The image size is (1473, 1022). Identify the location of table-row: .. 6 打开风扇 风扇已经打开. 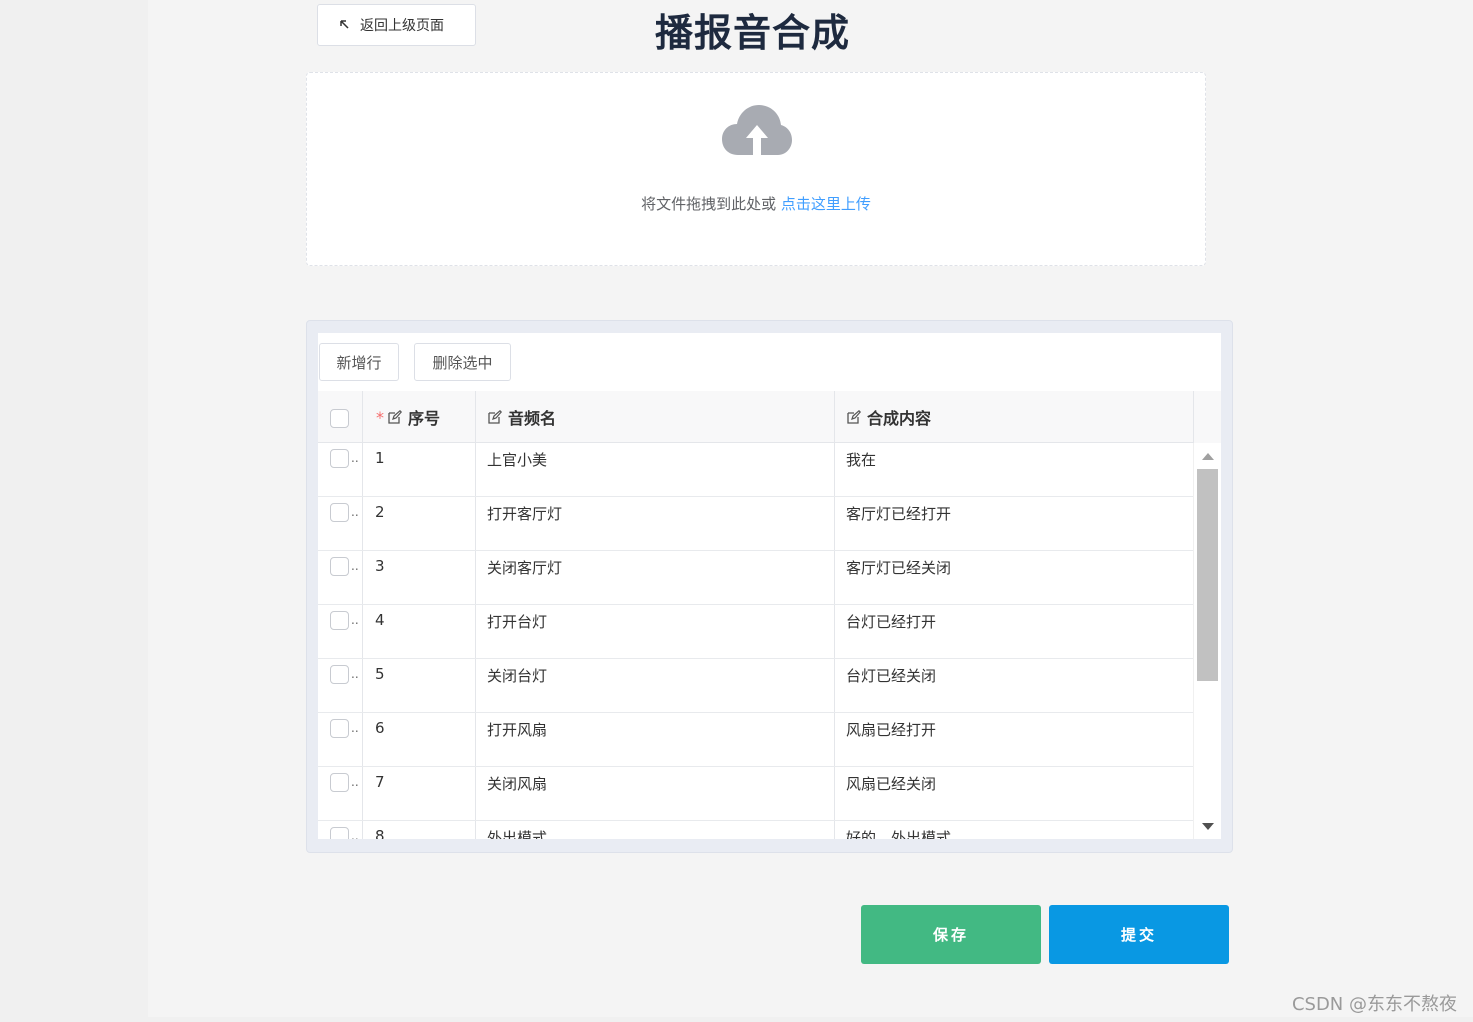
(755, 740).